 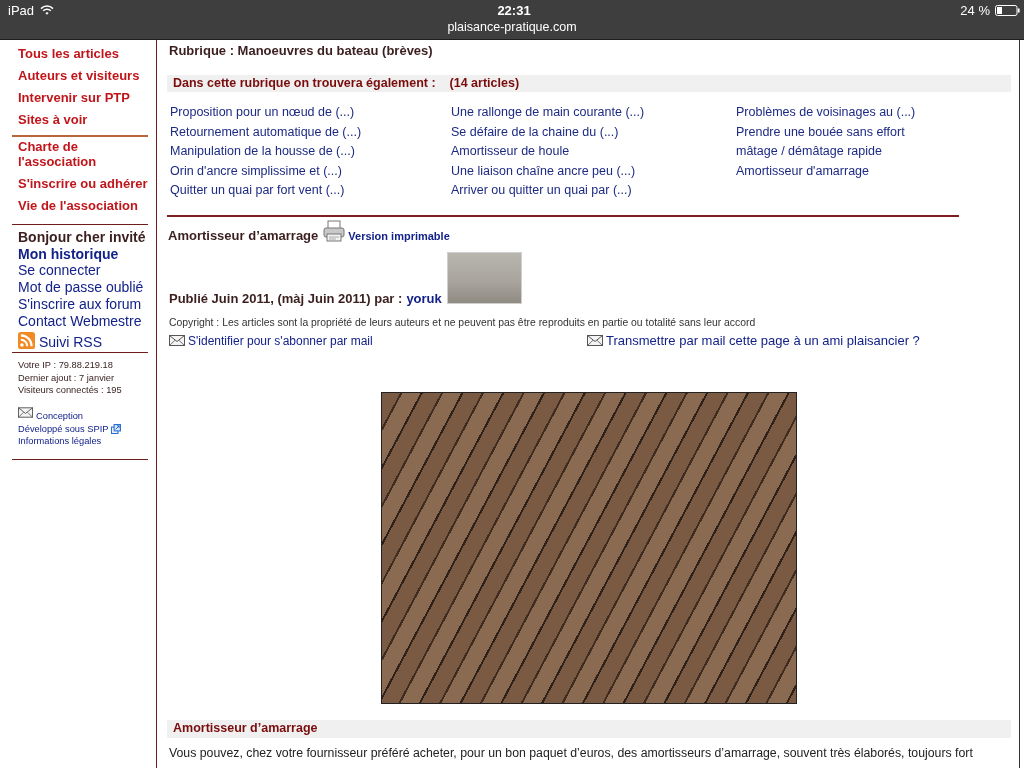 What do you see at coordinates (21, 10) in the screenshot?
I see `device-label: iPad` at bounding box center [21, 10].